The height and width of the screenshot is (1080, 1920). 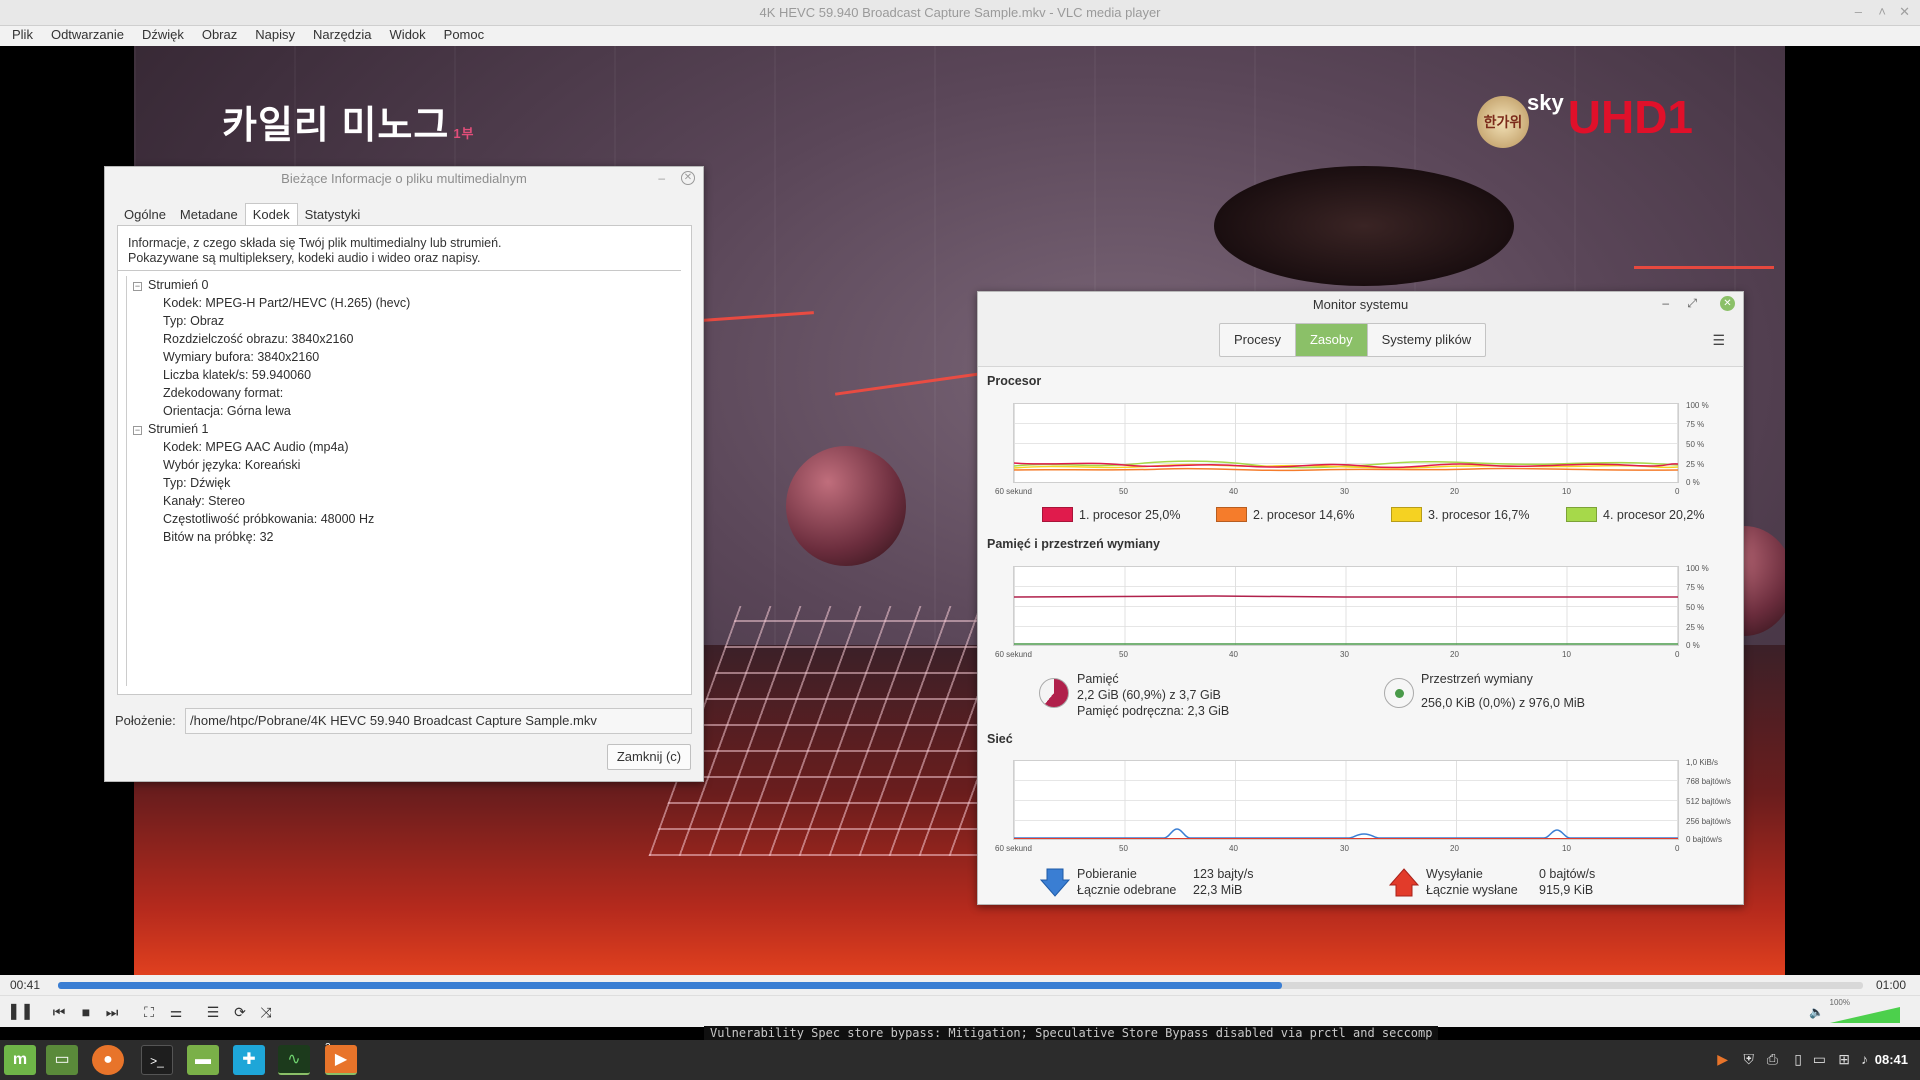 What do you see at coordinates (404, 411) in the screenshot?
I see `tree-item: Orientacja: Górna lewa` at bounding box center [404, 411].